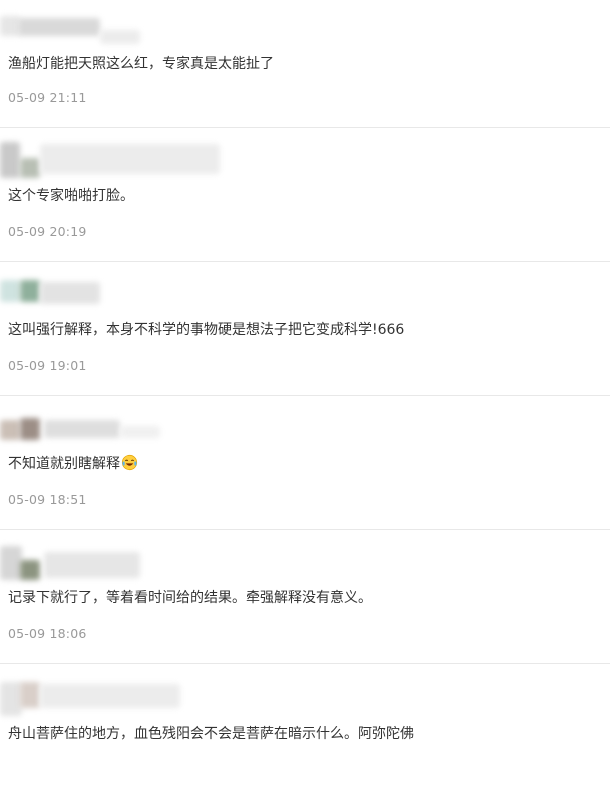 This screenshot has width=610, height=798. What do you see at coordinates (47, 499) in the screenshot?
I see `comment-timestamp: 05-09 18:51` at bounding box center [47, 499].